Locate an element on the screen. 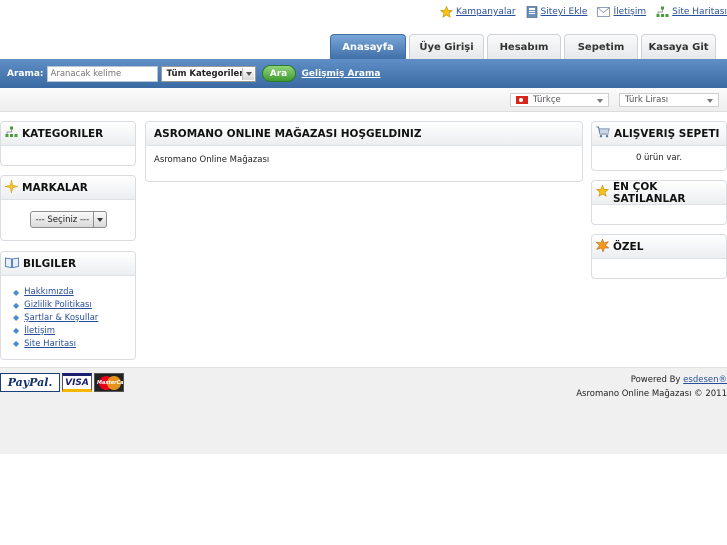  categories-box: KATEGORILER is located at coordinates (68, 143).